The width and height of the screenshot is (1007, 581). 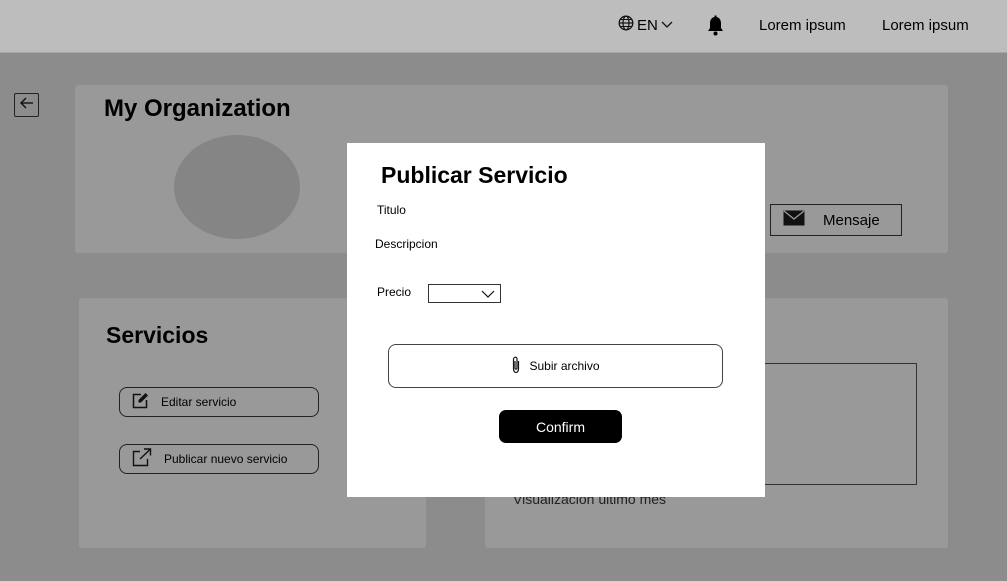 I want to click on back-button, so click(x=26, y=105).